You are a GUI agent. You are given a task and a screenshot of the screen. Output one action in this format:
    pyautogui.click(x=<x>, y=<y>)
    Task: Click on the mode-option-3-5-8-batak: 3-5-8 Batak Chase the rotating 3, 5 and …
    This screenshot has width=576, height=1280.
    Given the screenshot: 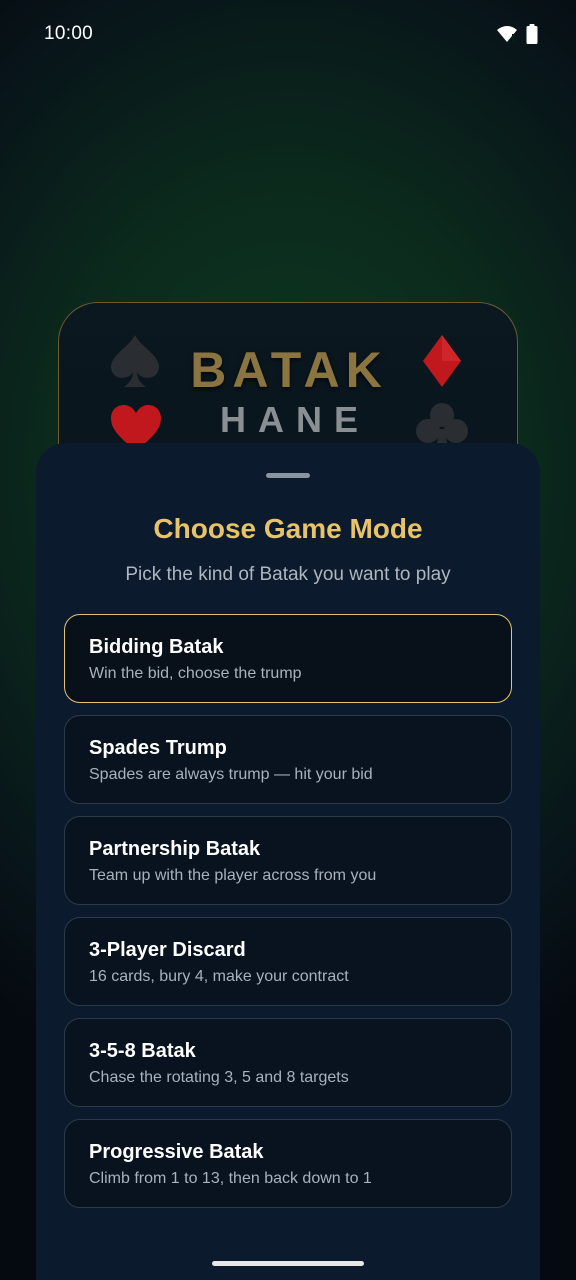 What is the action you would take?
    pyautogui.click(x=288, y=1062)
    